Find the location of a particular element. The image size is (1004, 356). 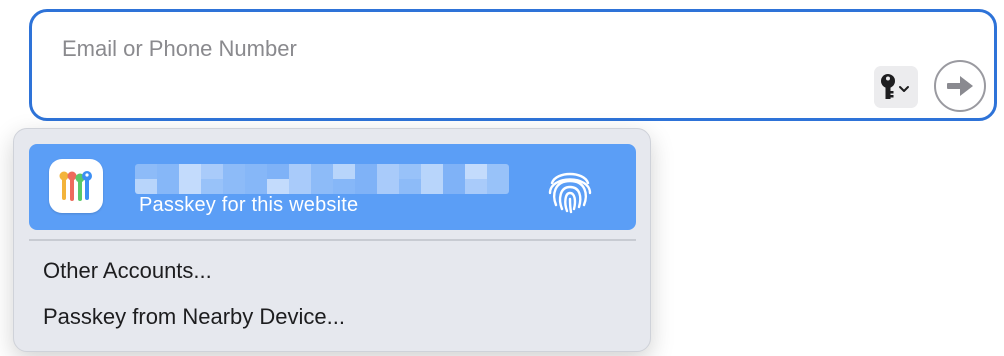

arrow-right-icon is located at coordinates (960, 86).